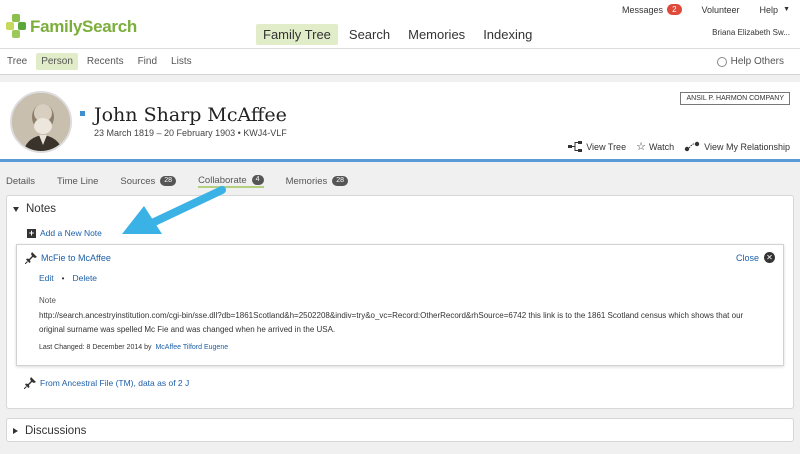  Describe the element at coordinates (41, 209) in the screenshot. I see `notes-heading: Notes` at that location.